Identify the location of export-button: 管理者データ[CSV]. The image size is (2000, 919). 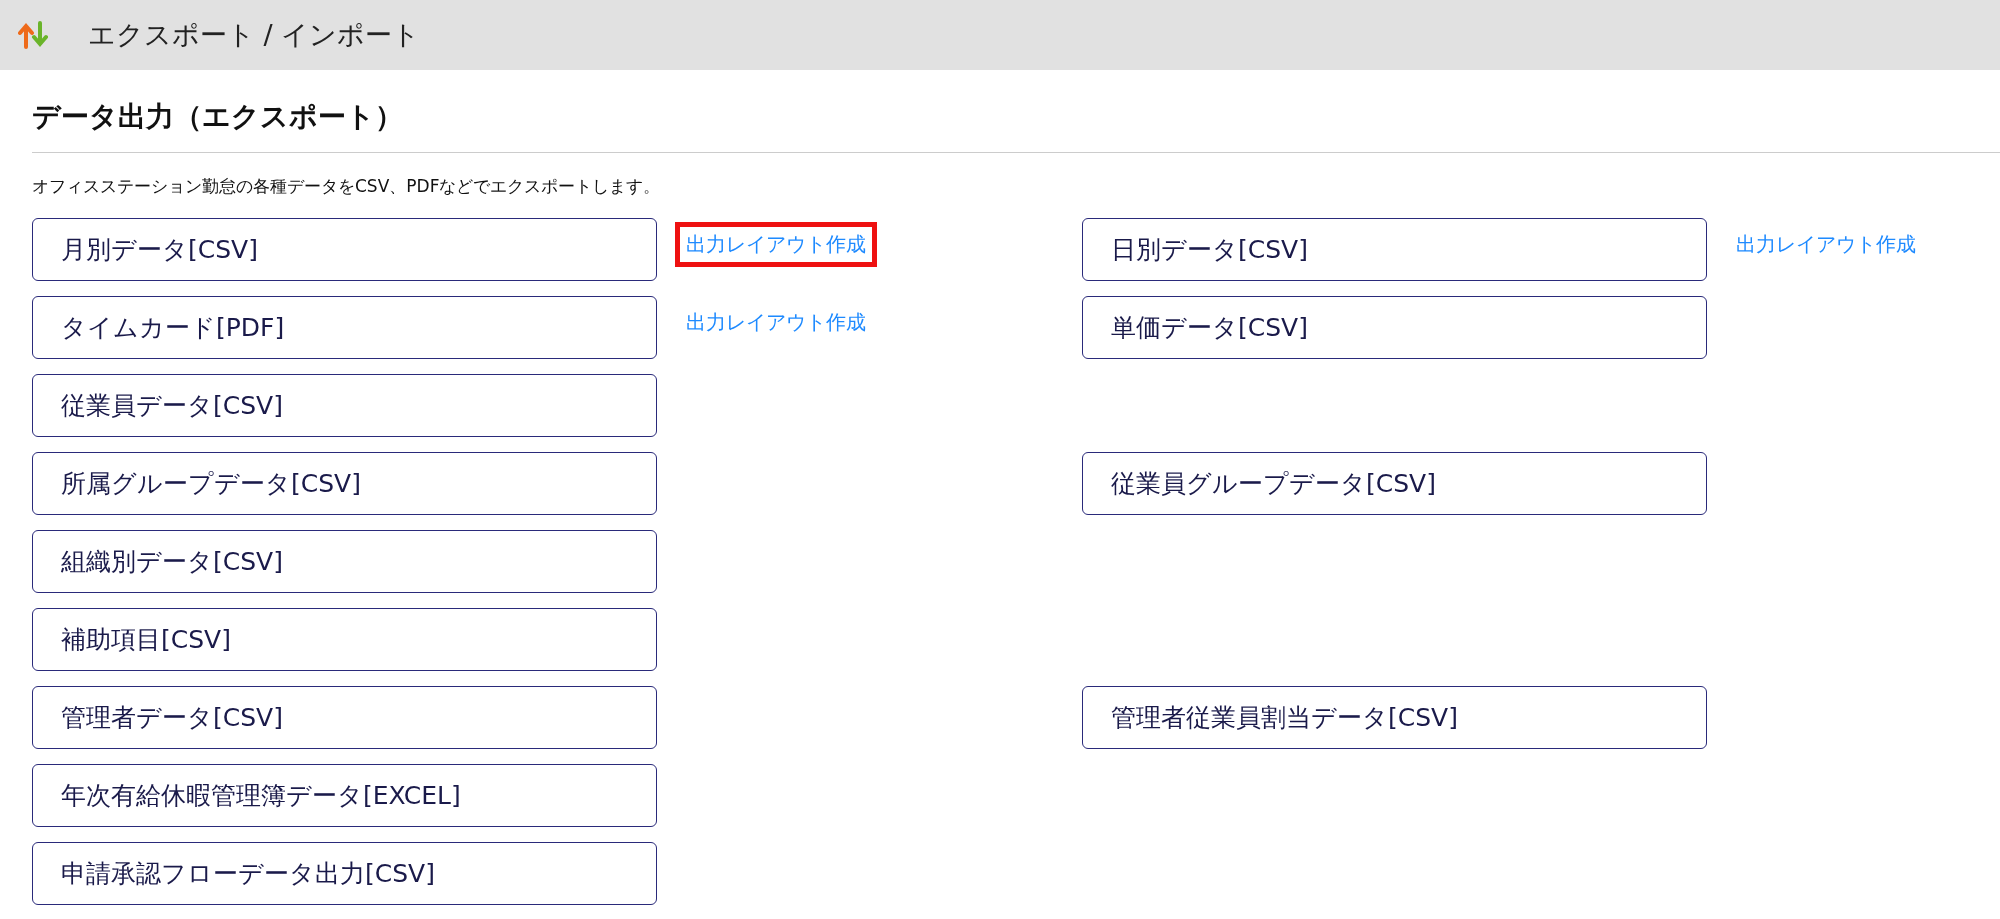
(344, 717).